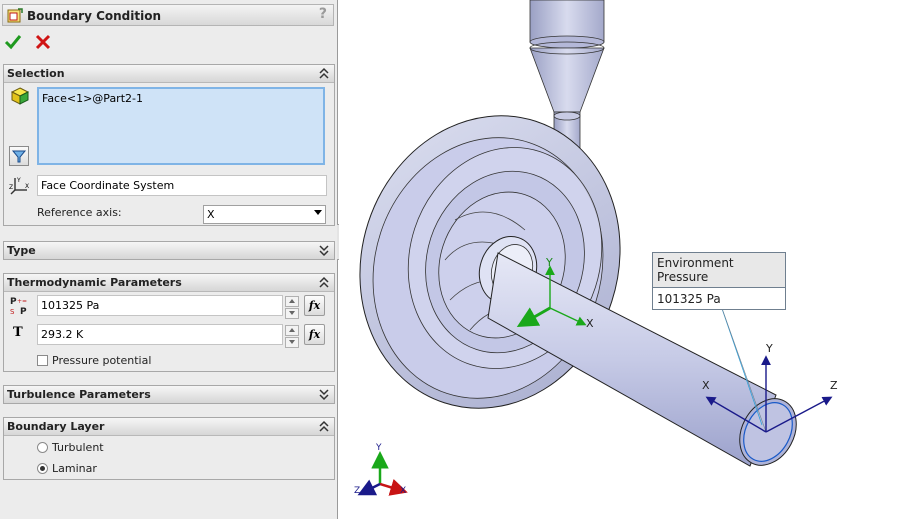 This screenshot has width=920, height=519. I want to click on triad-x-label: X, so click(403, 491).